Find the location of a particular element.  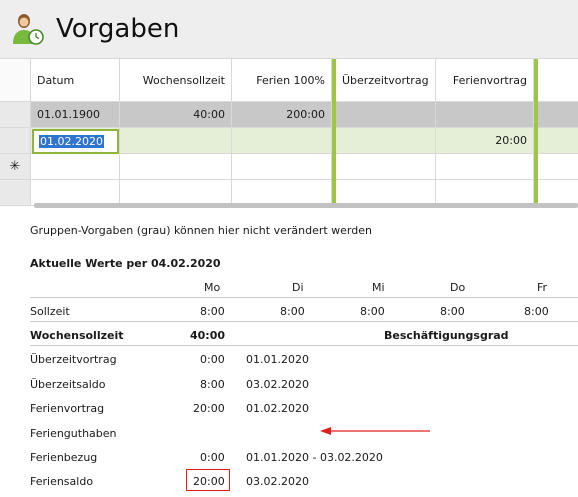

beschaeftigungsgrad-label: Beschäftigungsgrad is located at coordinates (446, 335).